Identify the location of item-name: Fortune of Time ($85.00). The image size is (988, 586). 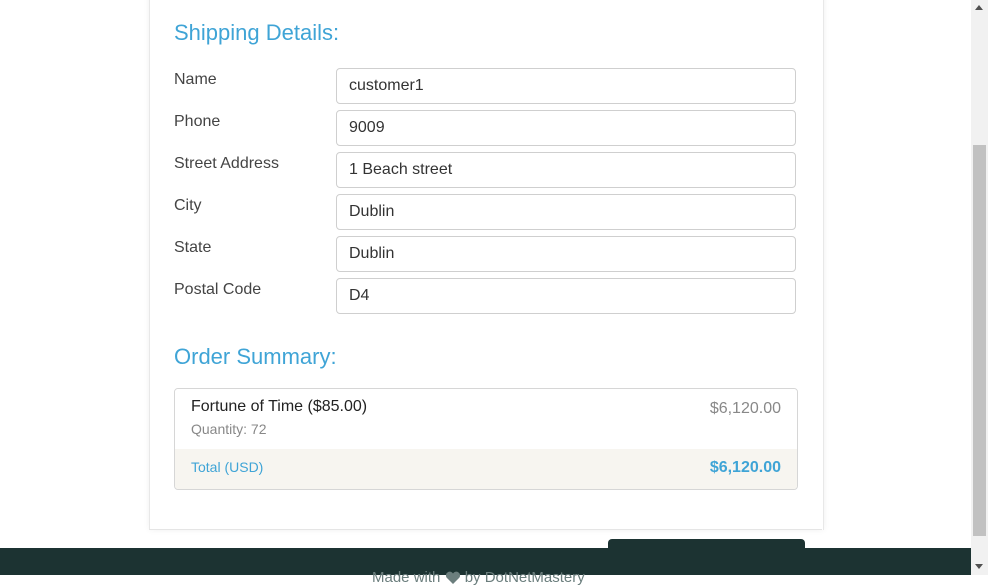
(279, 406).